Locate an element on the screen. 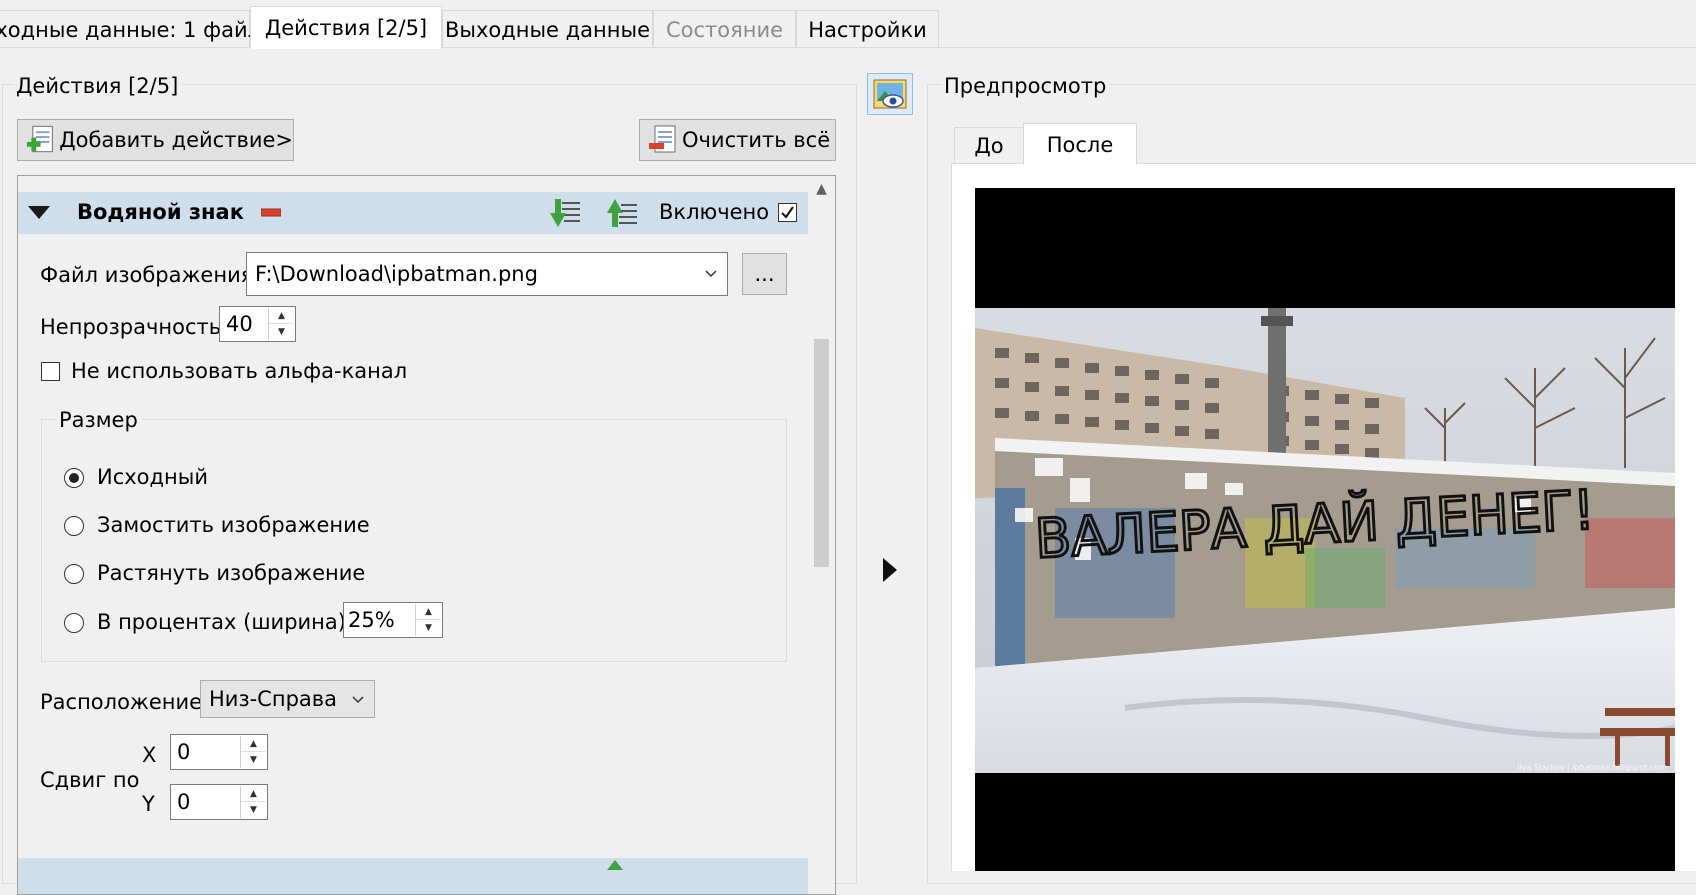 The height and width of the screenshot is (895, 1696). position-select: Низ-Справа is located at coordinates (287, 699).